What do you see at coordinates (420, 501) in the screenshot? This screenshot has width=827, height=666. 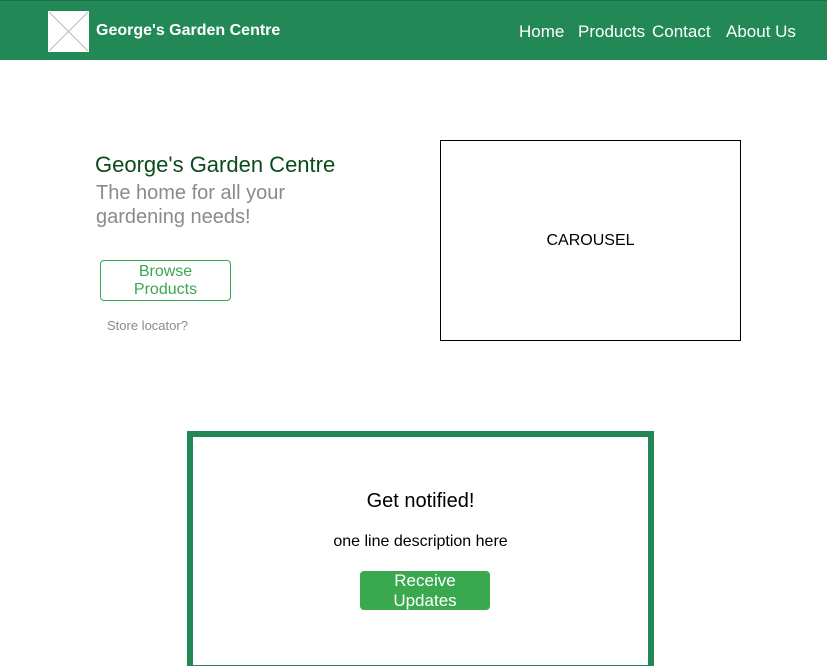 I see `notify-title: Get notified!` at bounding box center [420, 501].